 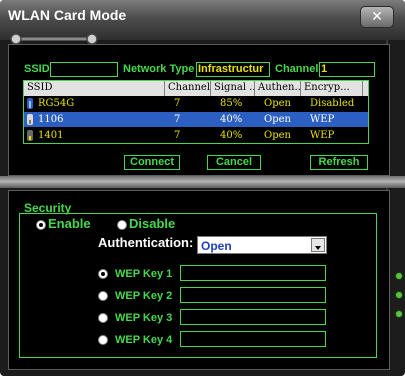 I want to click on close-button: ✕, so click(x=377, y=17).